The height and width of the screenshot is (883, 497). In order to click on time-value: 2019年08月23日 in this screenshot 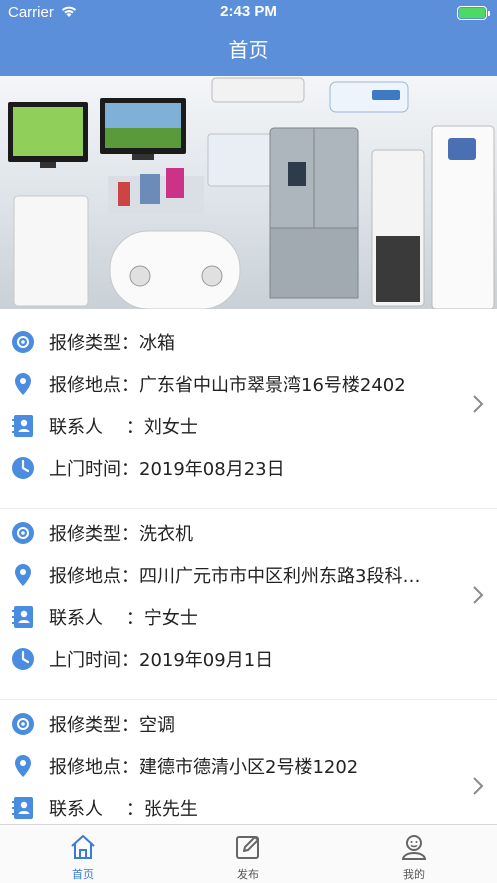, I will do `click(212, 469)`.